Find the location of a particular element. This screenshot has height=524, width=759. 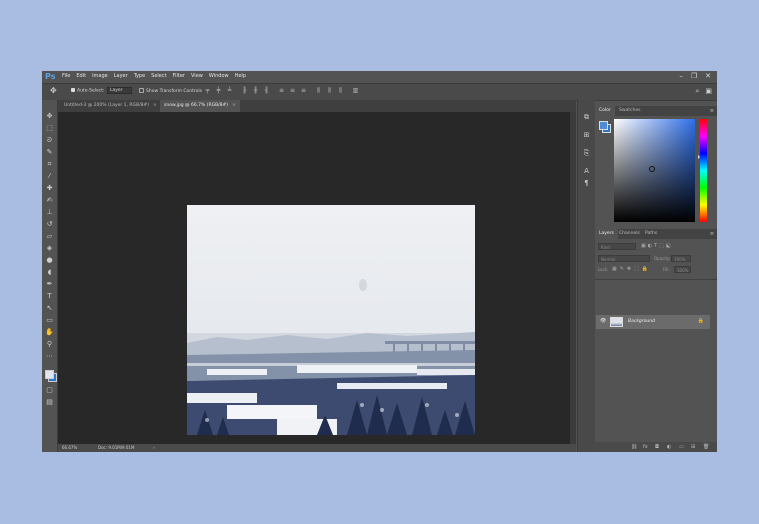

lasso-tool-icon: ᘐ is located at coordinates (49, 140).